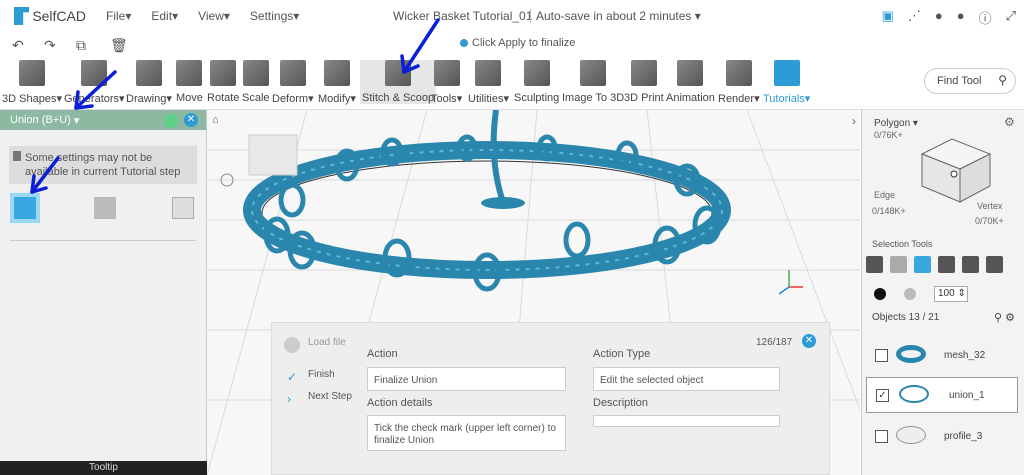 This screenshot has height=475, width=1024. What do you see at coordinates (902, 244) in the screenshot?
I see `selection-tools-label: Selection Tools` at bounding box center [902, 244].